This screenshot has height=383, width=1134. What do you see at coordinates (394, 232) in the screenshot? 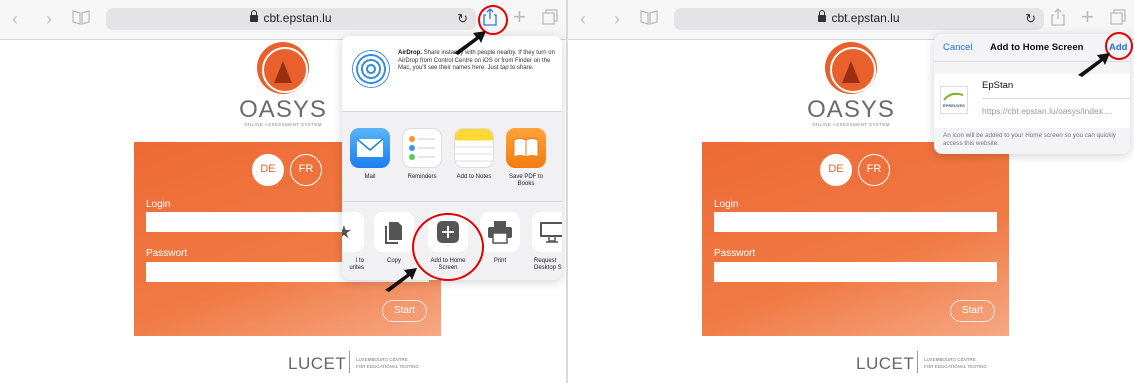
I see `copy-icon` at bounding box center [394, 232].